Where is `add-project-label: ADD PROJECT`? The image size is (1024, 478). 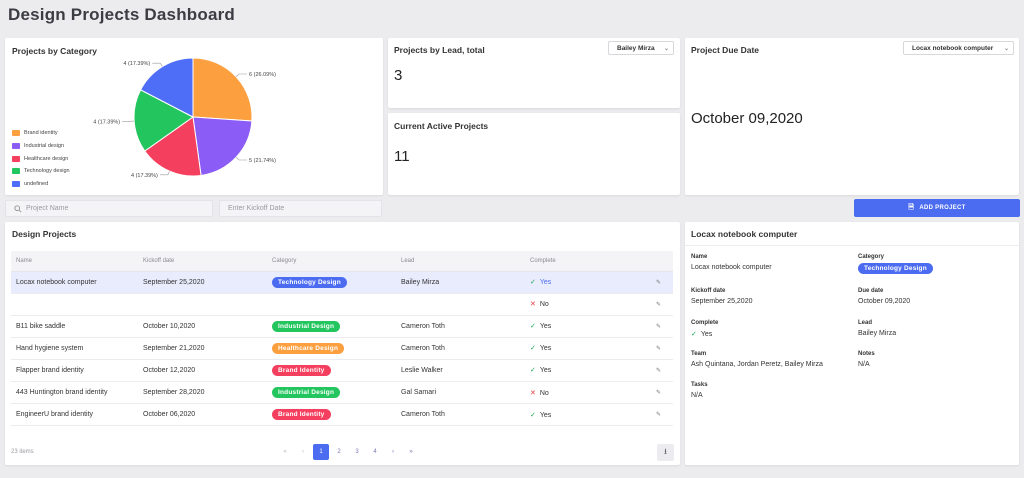
add-project-label: ADD PROJECT is located at coordinates (942, 208).